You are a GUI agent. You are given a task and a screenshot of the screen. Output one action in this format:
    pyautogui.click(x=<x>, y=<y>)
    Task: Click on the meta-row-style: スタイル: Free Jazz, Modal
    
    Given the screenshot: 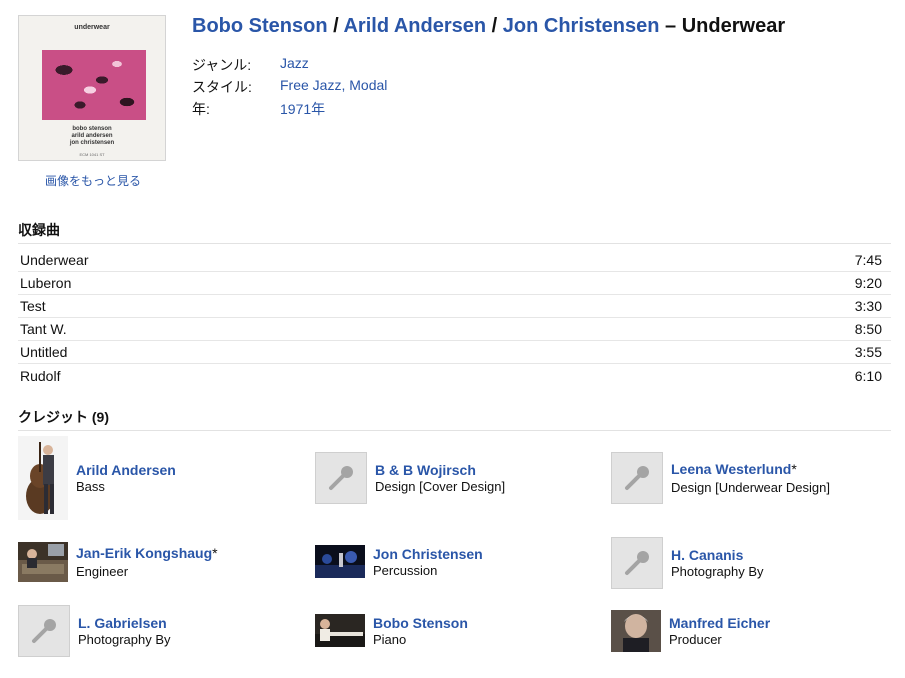 What is the action you would take?
    pyautogui.click(x=289, y=88)
    